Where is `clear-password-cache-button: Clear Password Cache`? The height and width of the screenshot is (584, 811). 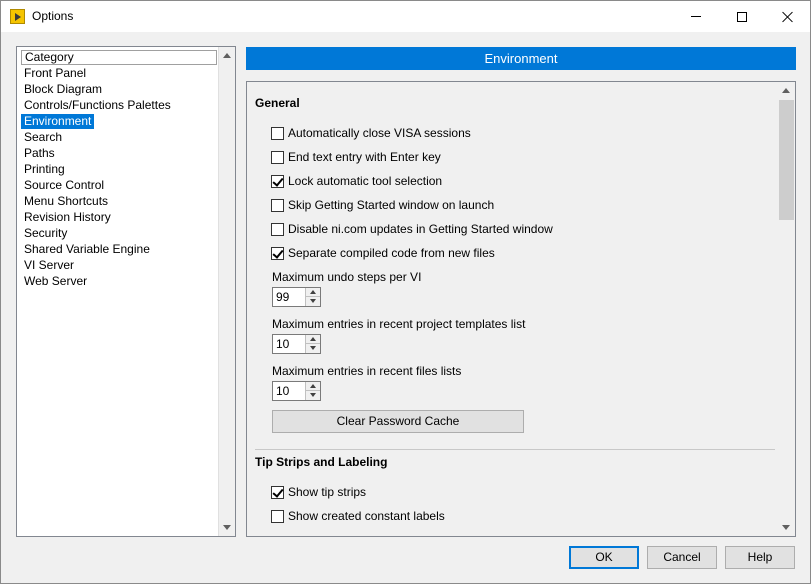
clear-password-cache-button: Clear Password Cache is located at coordinates (398, 421).